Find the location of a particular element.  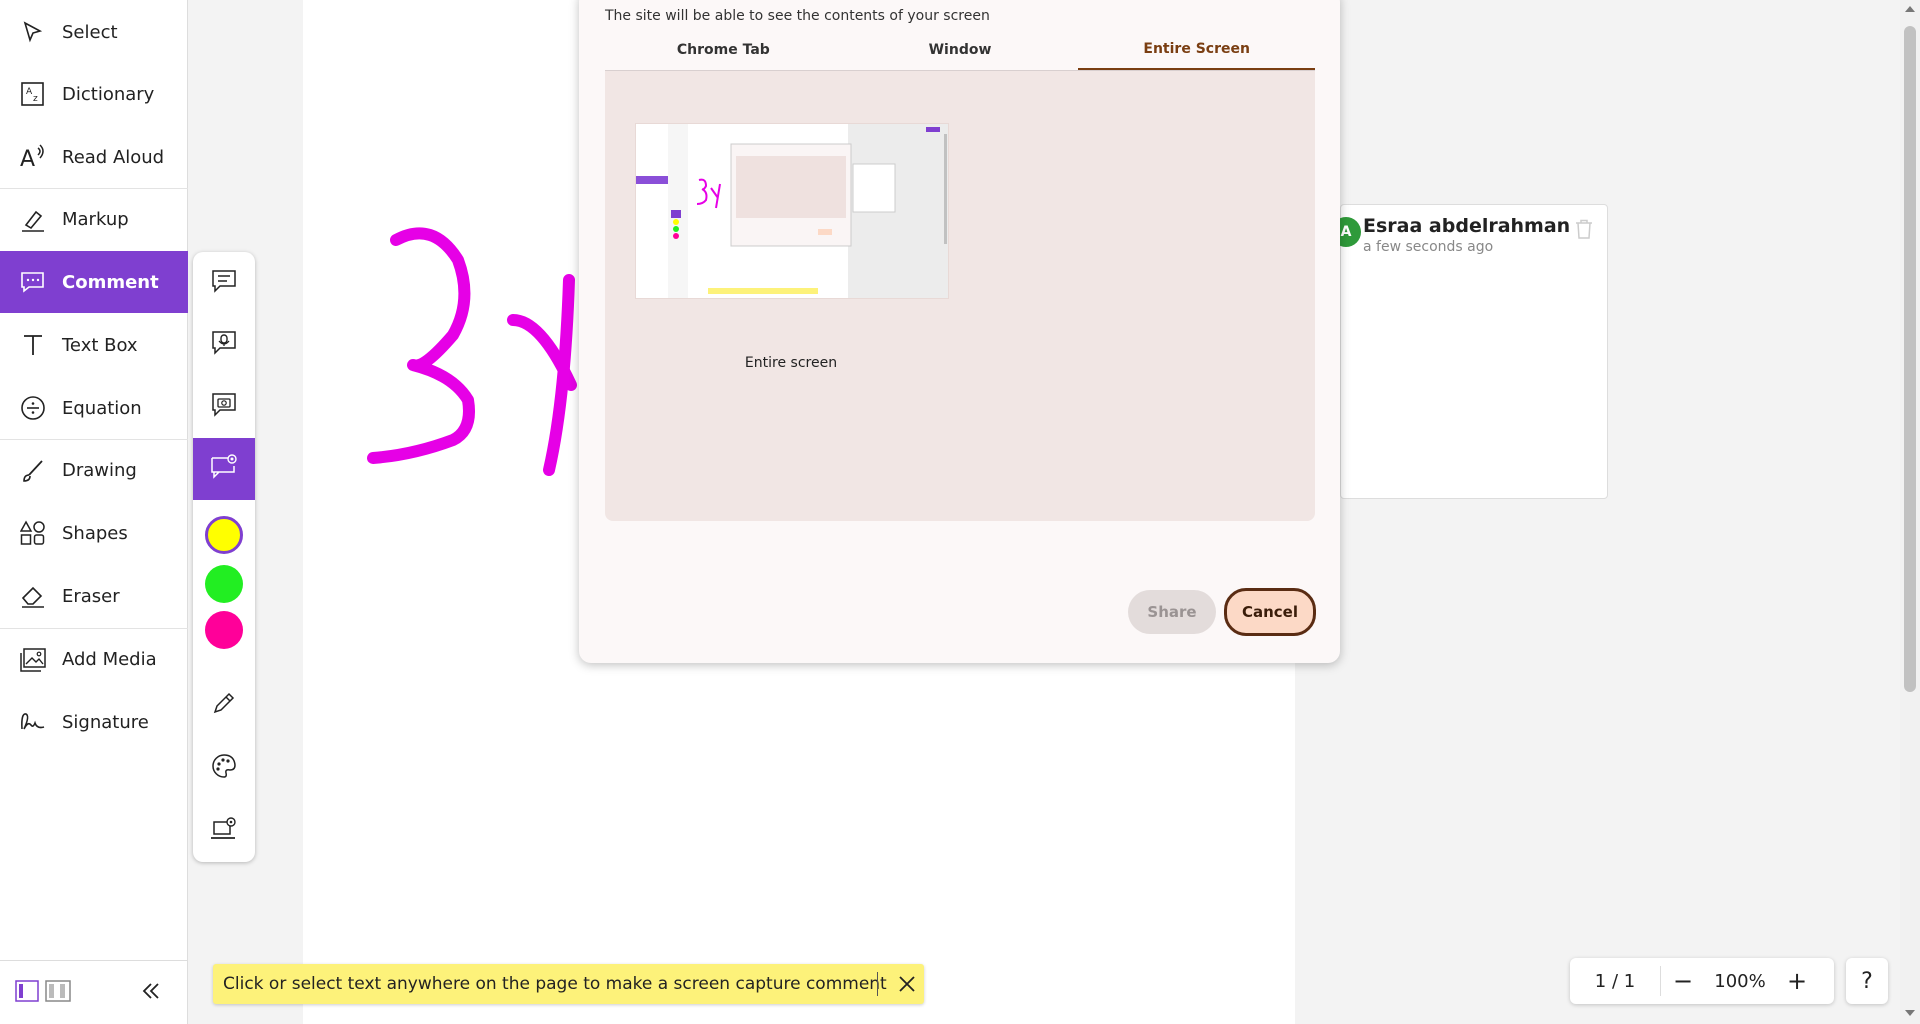

eraser-icon is located at coordinates (33, 596).